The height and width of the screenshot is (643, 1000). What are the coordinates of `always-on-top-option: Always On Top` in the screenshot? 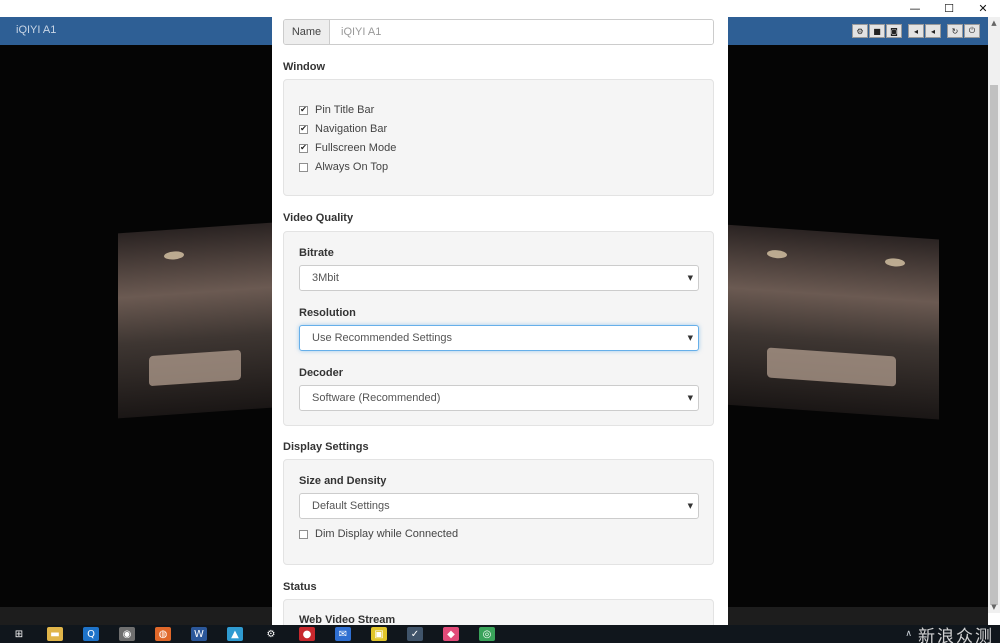 It's located at (343, 167).